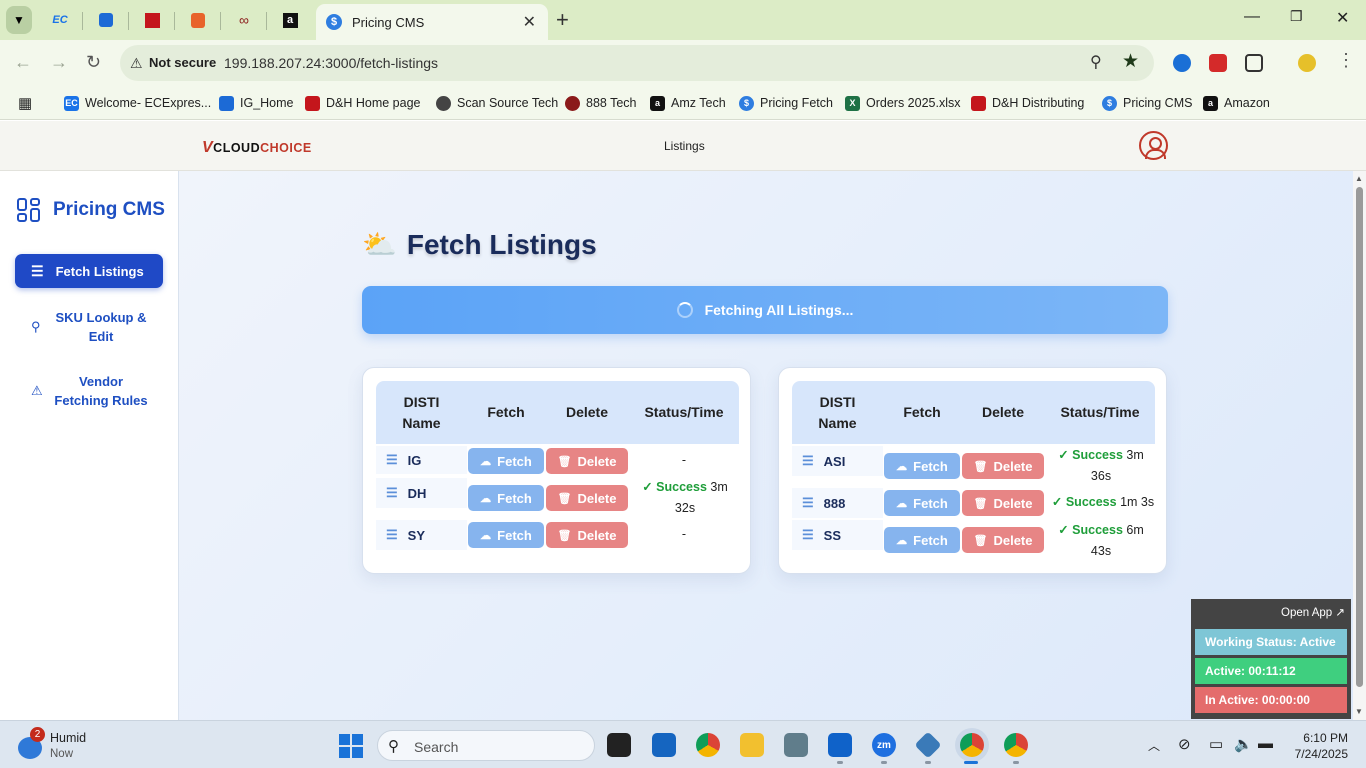  What do you see at coordinates (60, 20) in the screenshot?
I see `tab-ecexpress: EC` at bounding box center [60, 20].